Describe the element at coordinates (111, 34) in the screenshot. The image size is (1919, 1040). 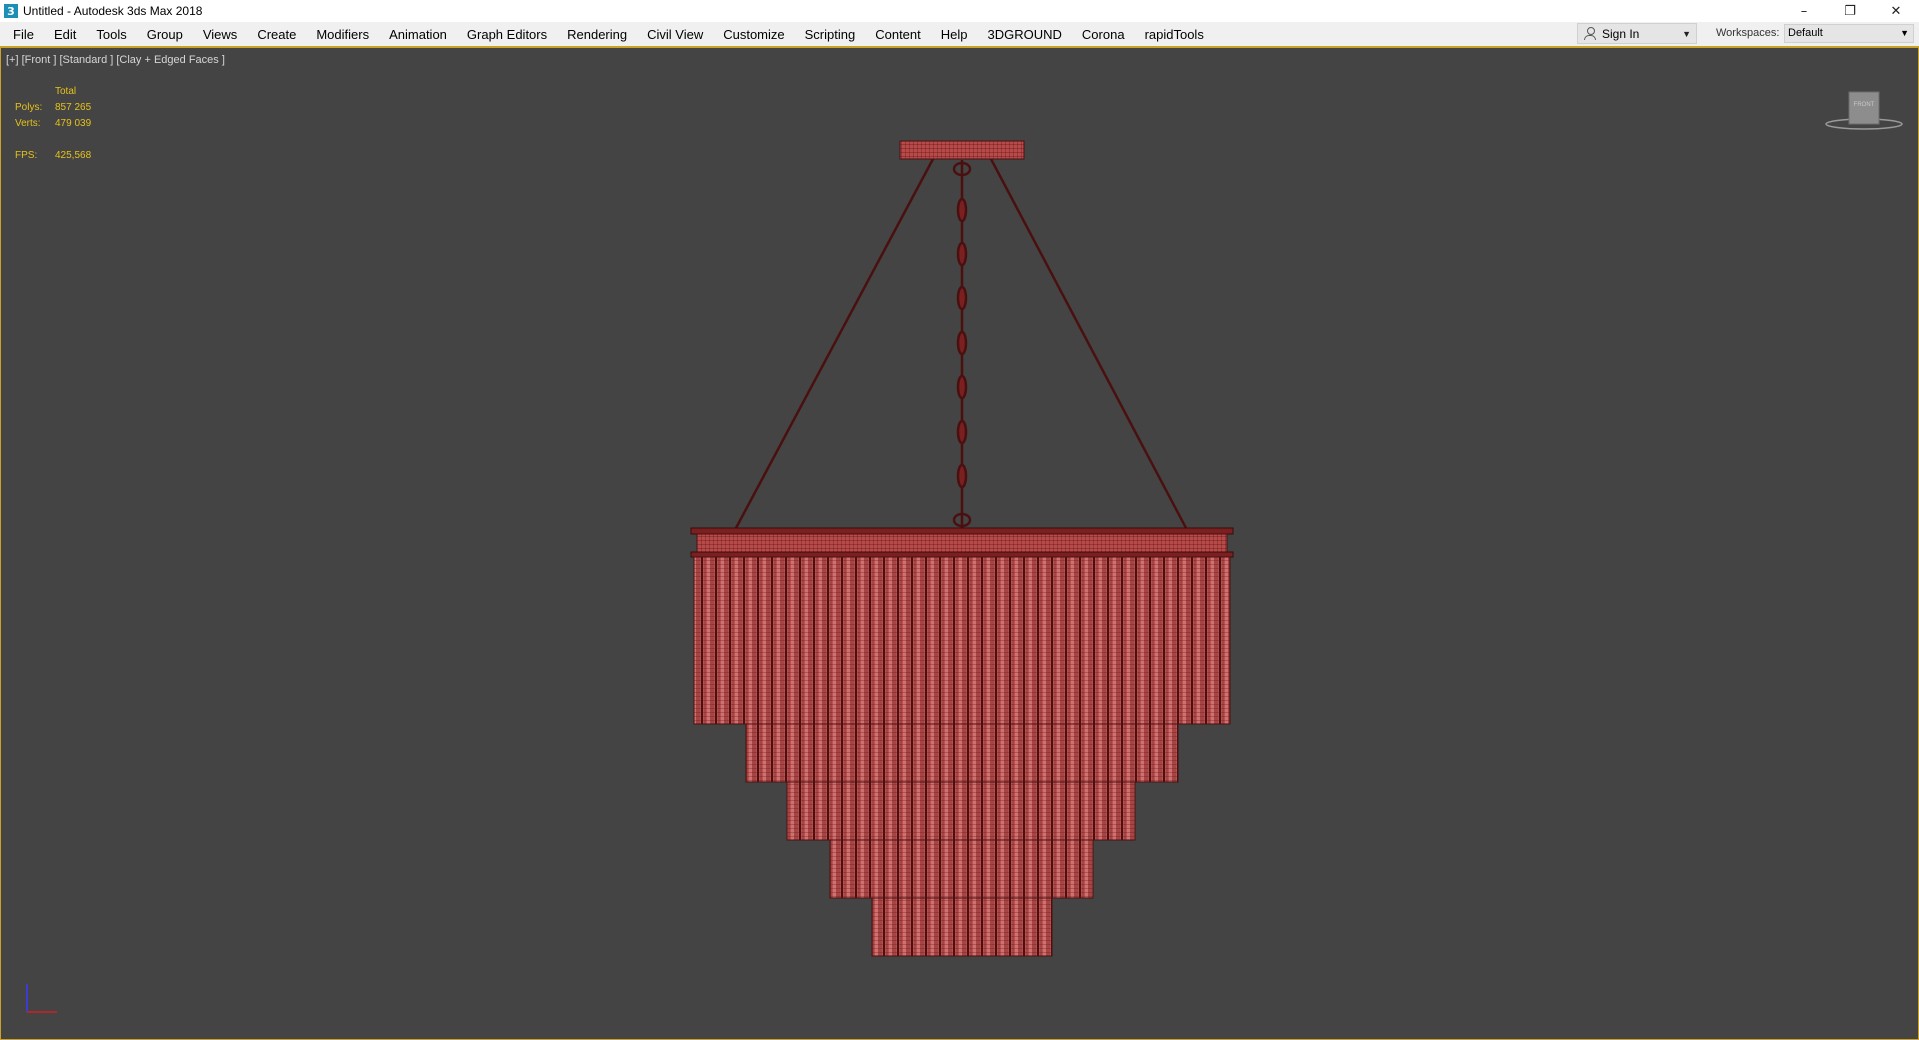
I see `menu-tools: Tools` at that location.